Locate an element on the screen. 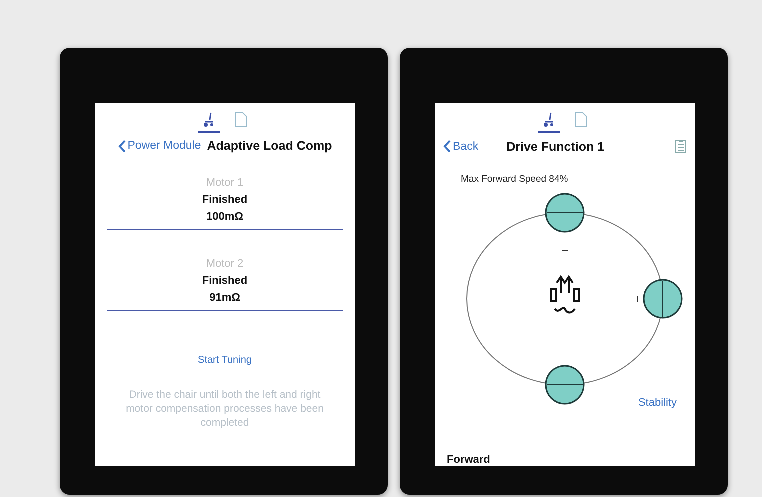 The height and width of the screenshot is (497, 762). screen-title: Drive Function 1 is located at coordinates (556, 147).